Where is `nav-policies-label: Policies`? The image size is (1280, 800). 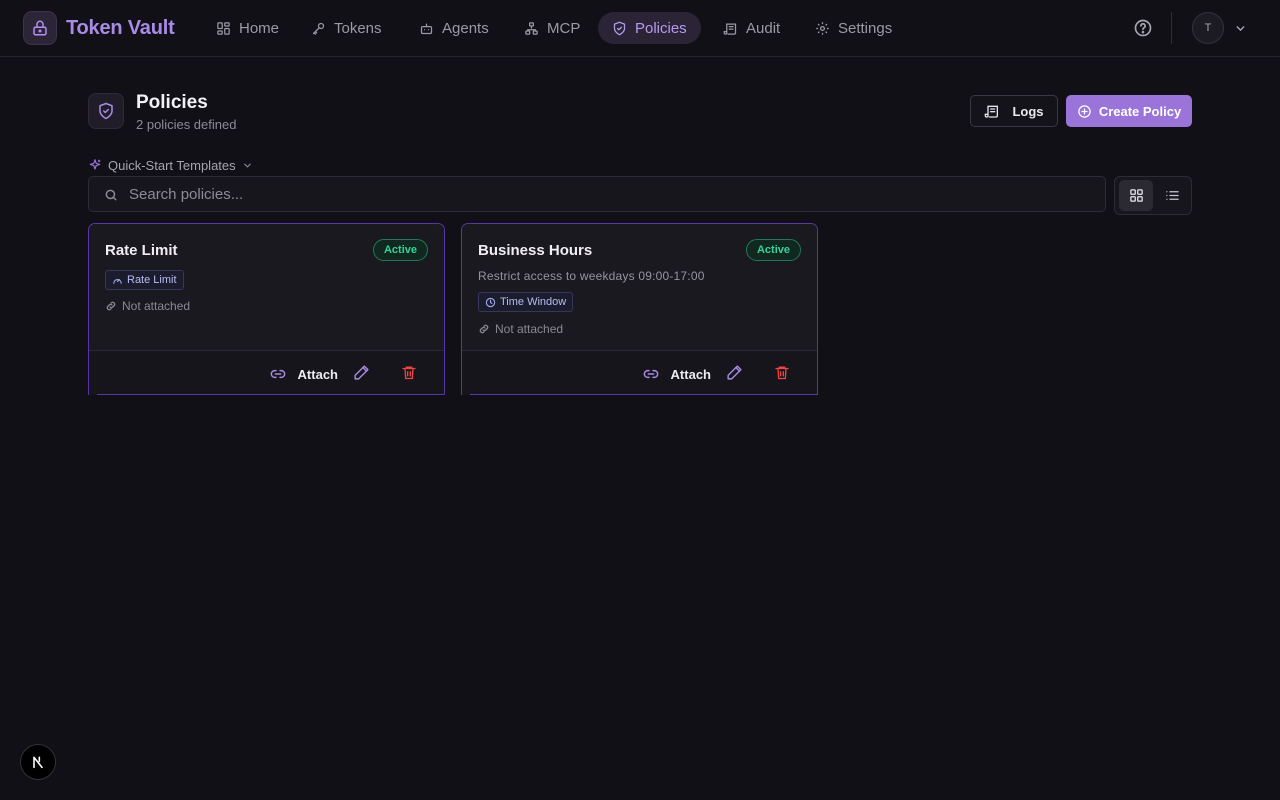
nav-policies-label: Policies is located at coordinates (661, 28).